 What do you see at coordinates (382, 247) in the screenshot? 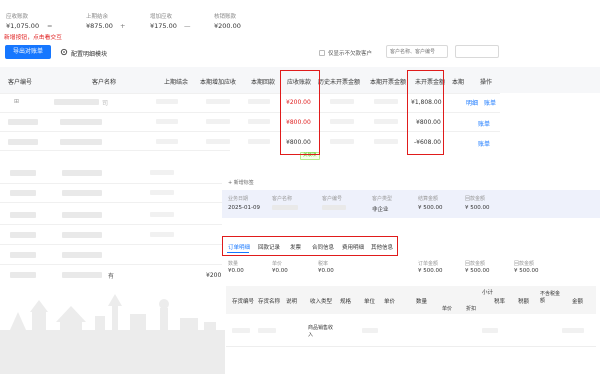
I see `tab-other-info: 其他信息` at bounding box center [382, 247].